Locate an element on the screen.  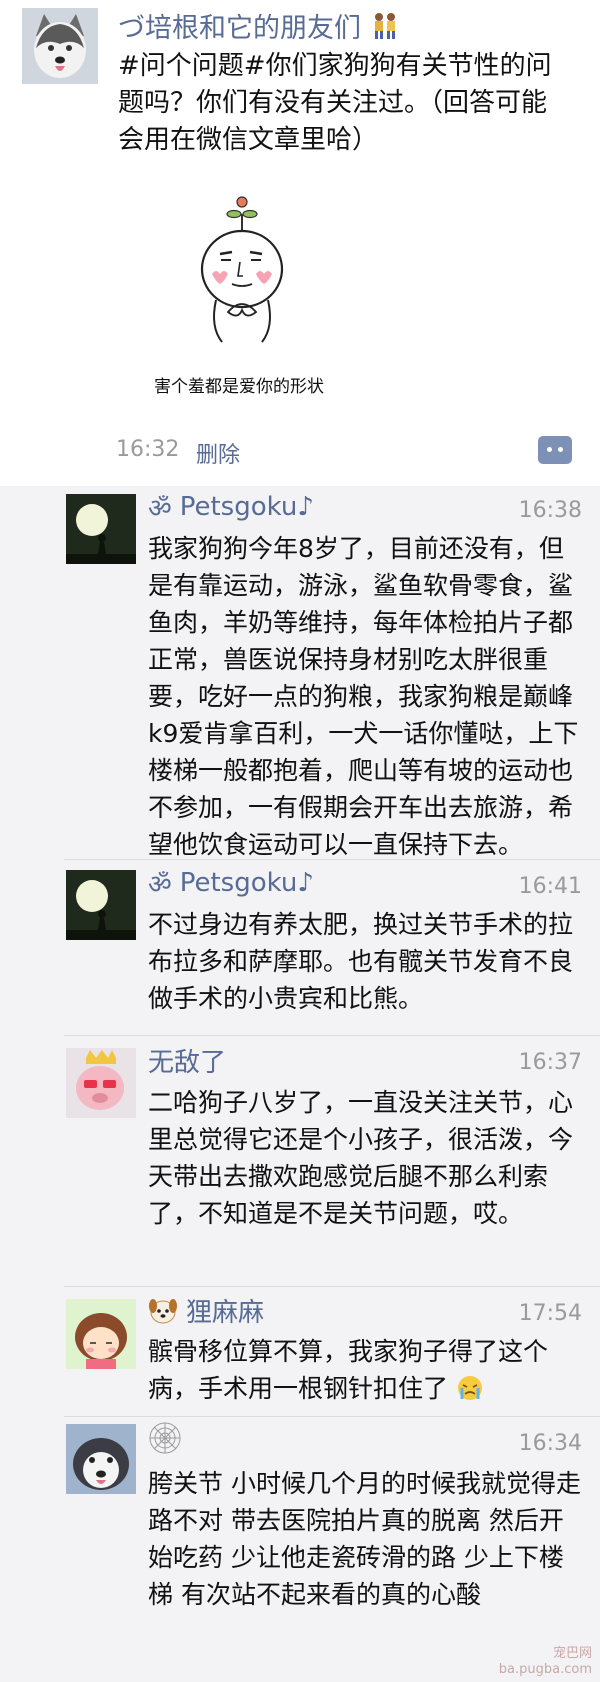
post-author-name: づ培根和它的朋友们 is located at coordinates (259, 25).